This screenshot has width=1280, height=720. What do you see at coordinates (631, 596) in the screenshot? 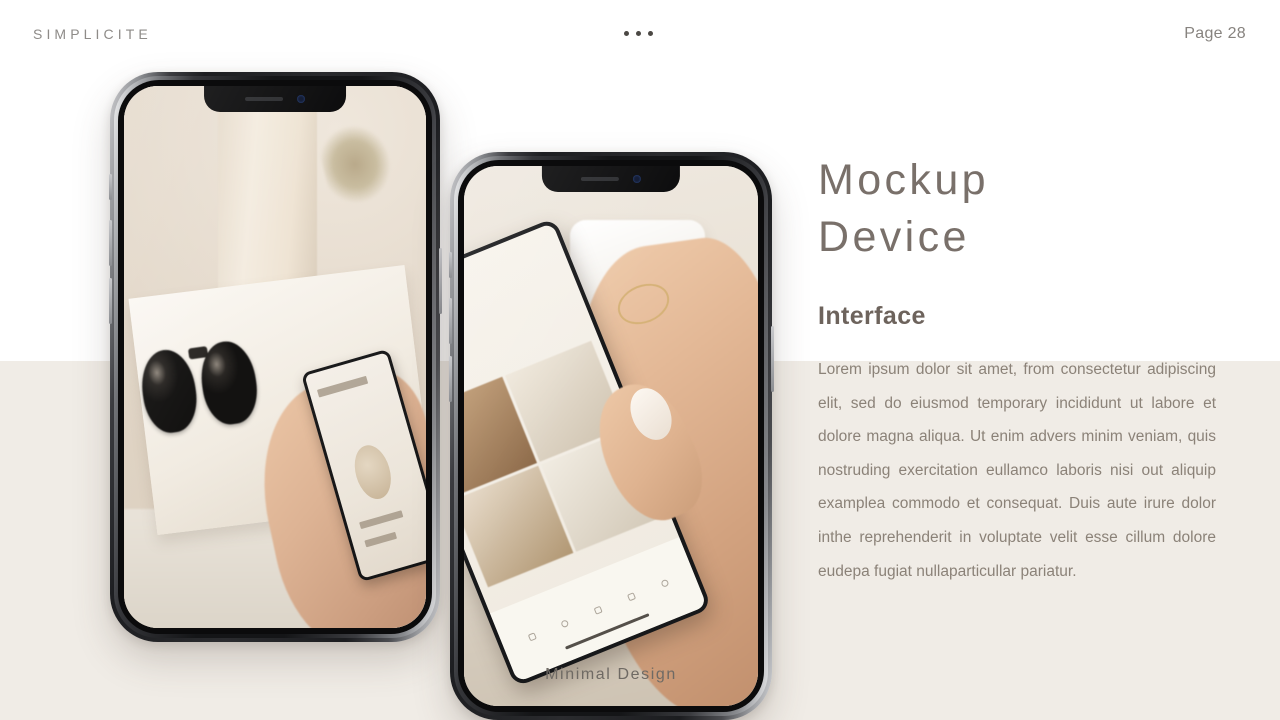
I see `shop-icon` at bounding box center [631, 596].